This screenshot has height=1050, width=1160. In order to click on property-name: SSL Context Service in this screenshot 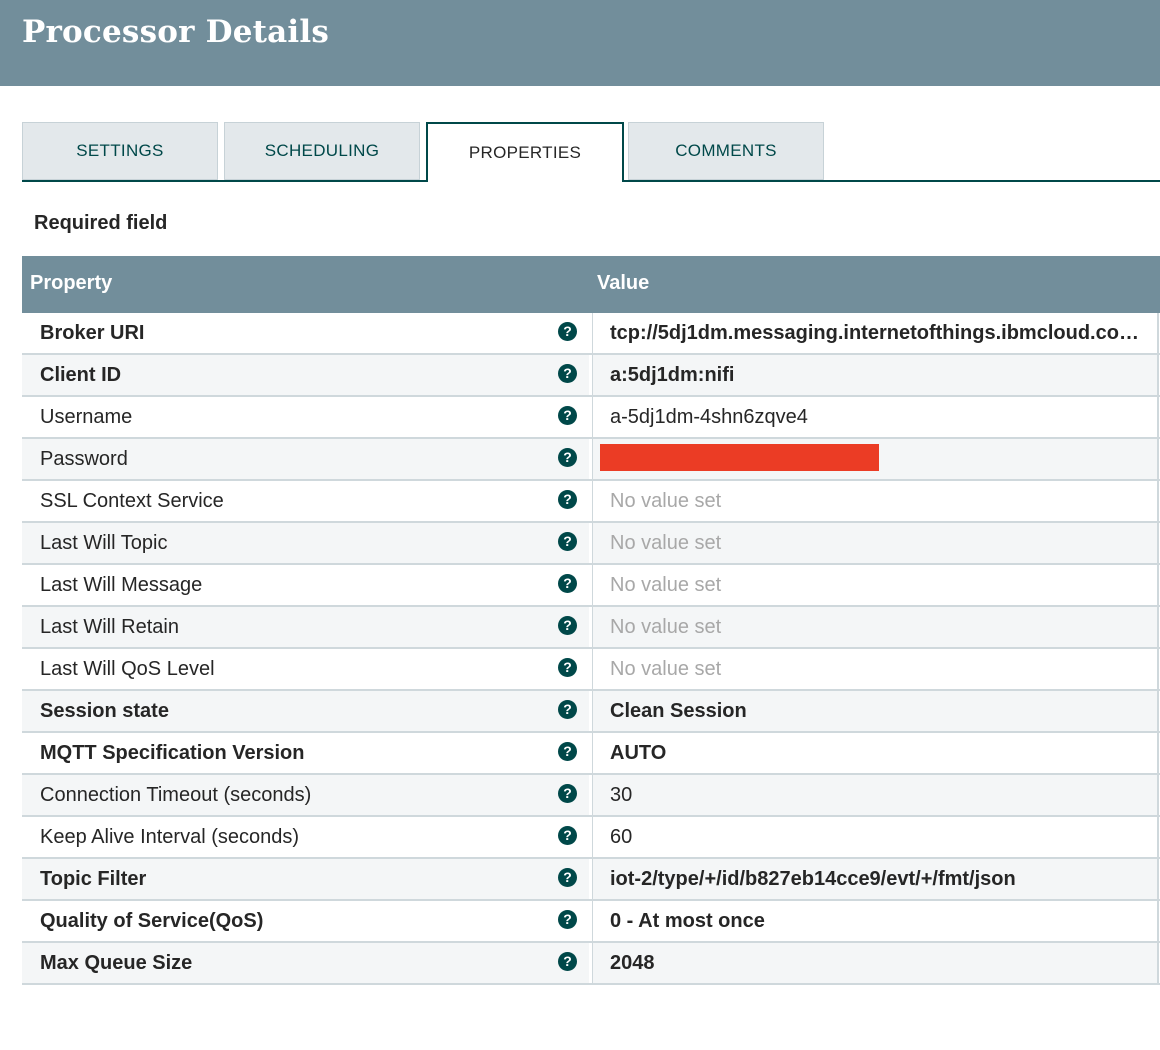, I will do `click(132, 501)`.